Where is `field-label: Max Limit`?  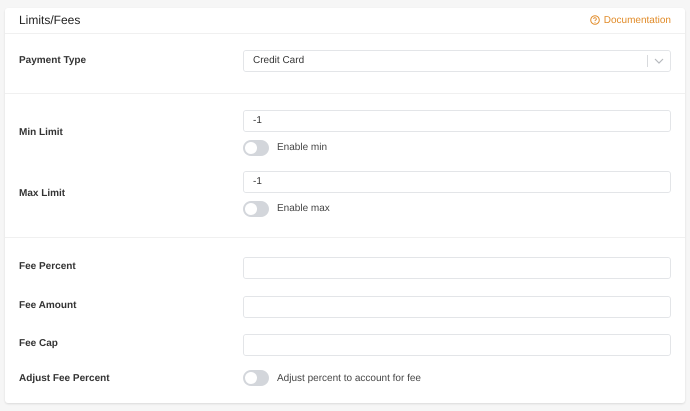 field-label: Max Limit is located at coordinates (42, 194).